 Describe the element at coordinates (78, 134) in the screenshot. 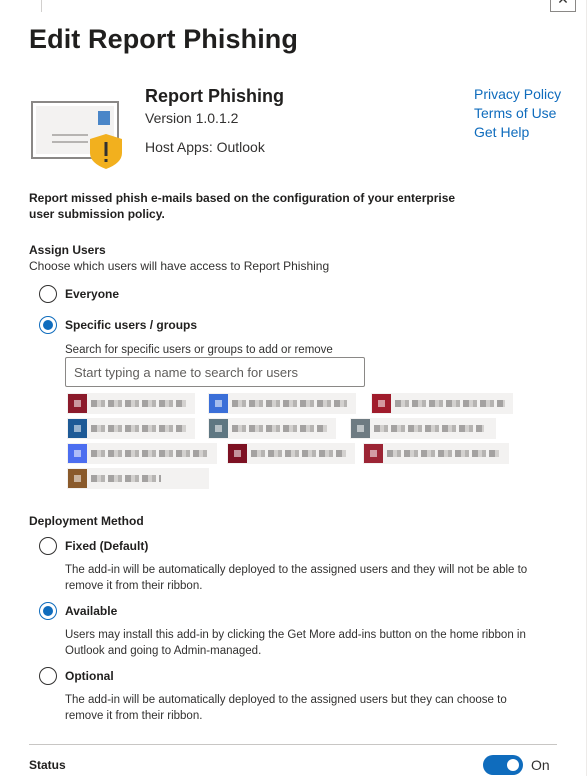

I see `envelope-warning-icon` at that location.